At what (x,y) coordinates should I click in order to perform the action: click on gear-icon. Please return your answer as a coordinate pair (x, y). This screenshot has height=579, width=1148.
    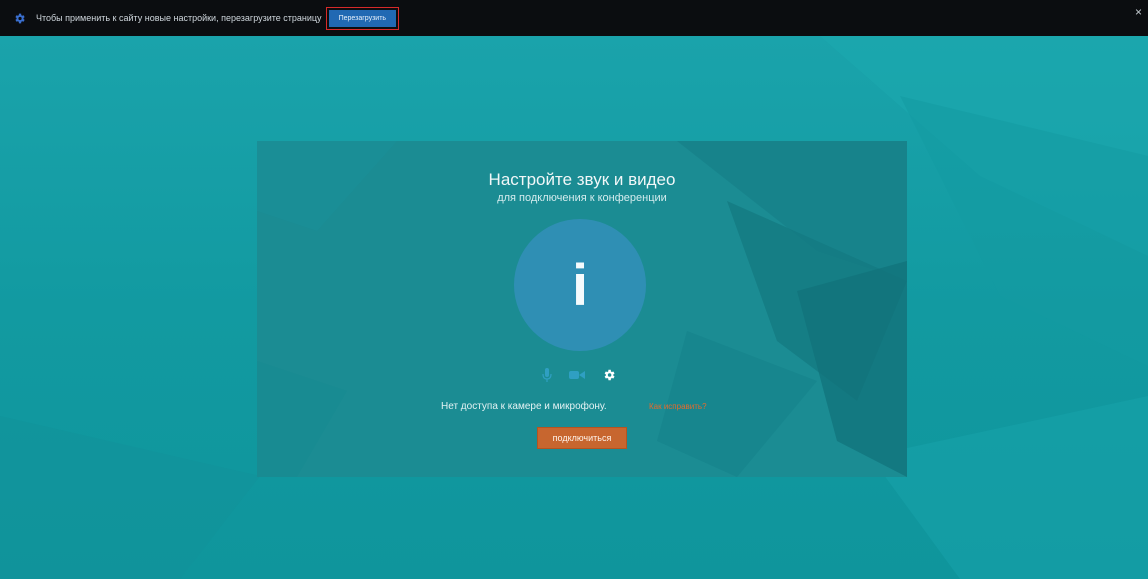
    Looking at the image, I should click on (19, 18).